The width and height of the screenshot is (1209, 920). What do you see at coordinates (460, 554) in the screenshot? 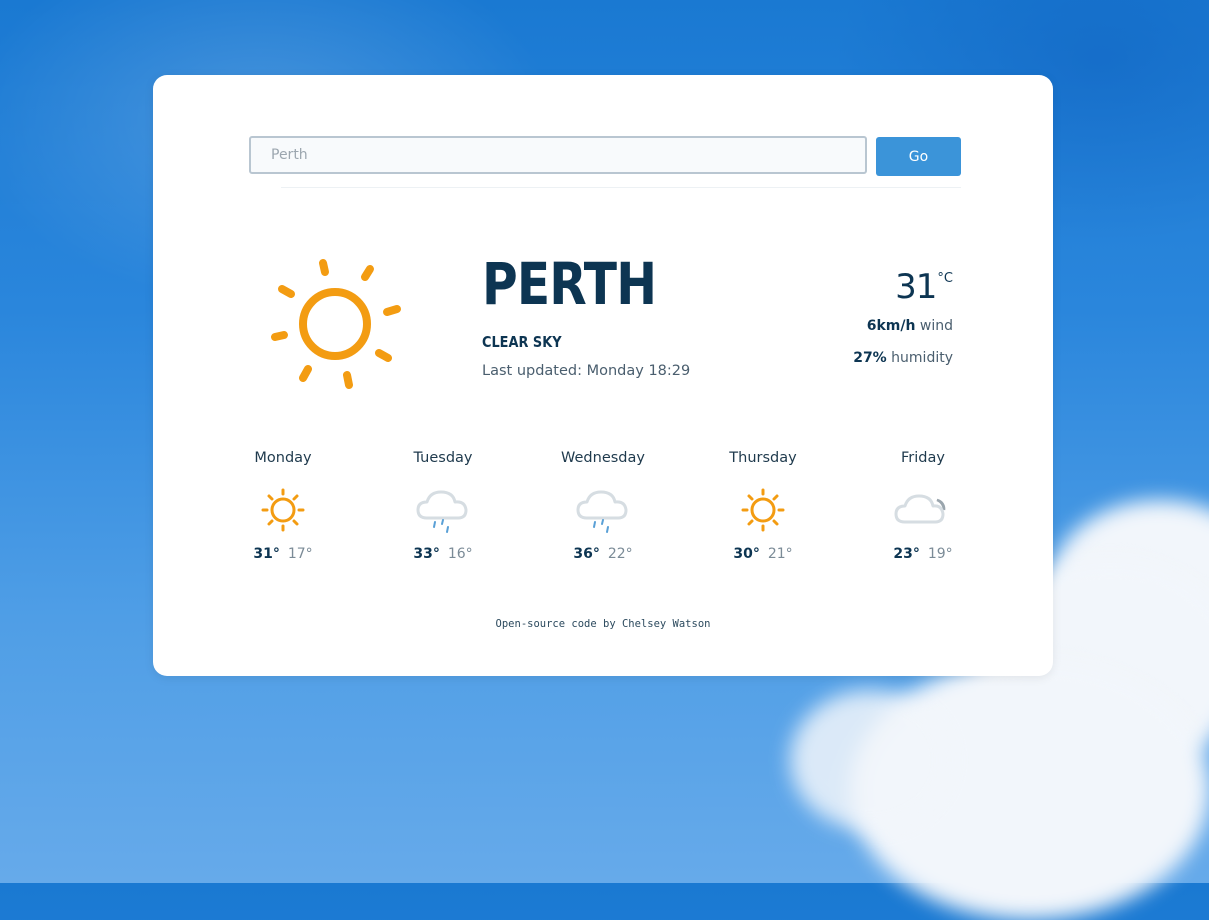
I see `forecast-low: 16°` at bounding box center [460, 554].